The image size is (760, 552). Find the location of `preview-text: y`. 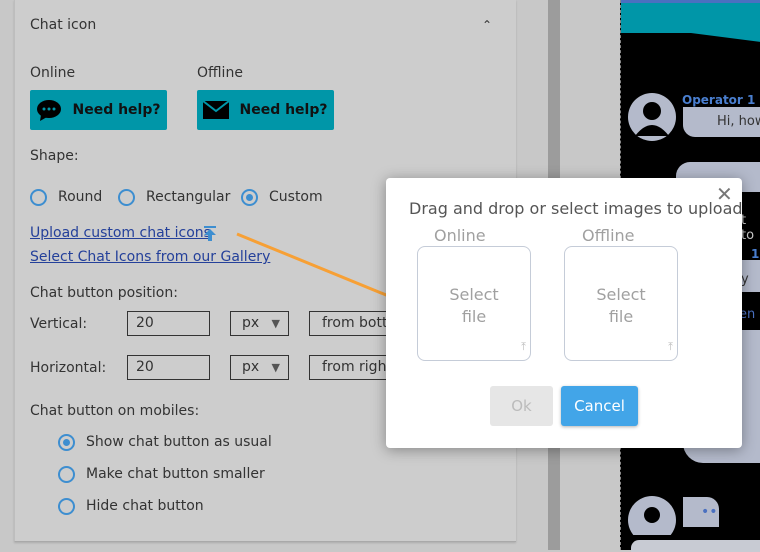

preview-text: y is located at coordinates (745, 279).